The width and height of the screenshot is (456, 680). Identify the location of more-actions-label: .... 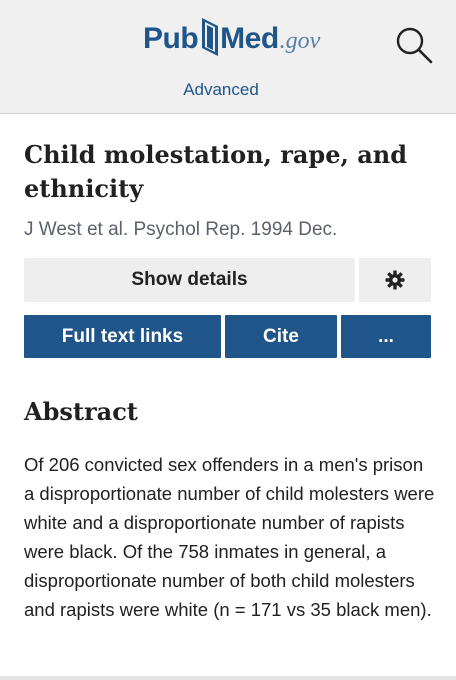
(386, 336).